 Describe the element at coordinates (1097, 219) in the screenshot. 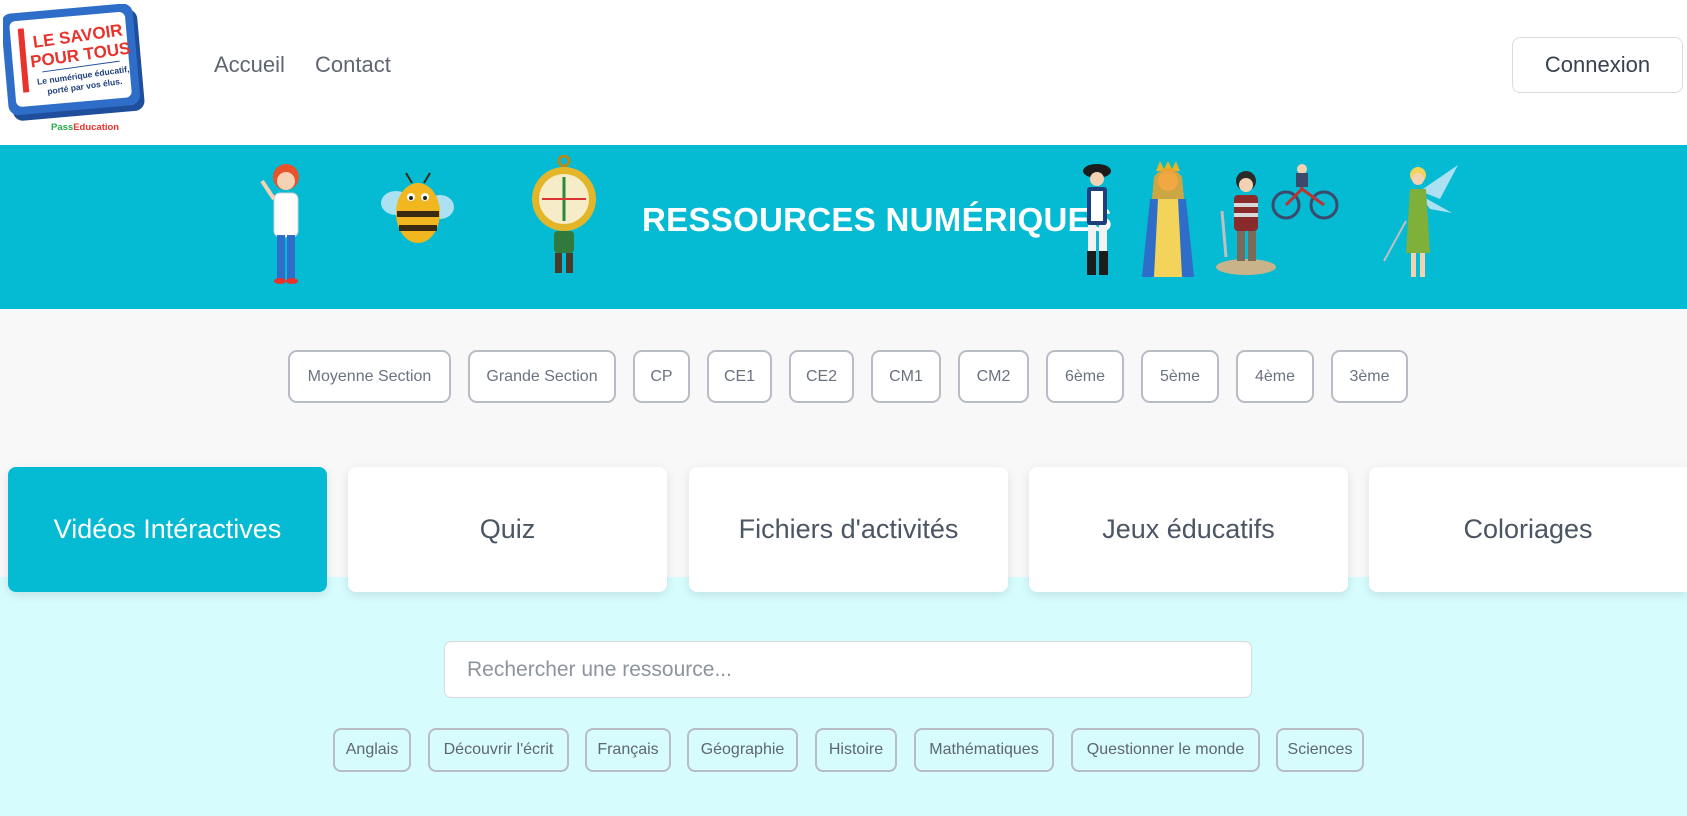

I see `napoleon-illustration` at that location.